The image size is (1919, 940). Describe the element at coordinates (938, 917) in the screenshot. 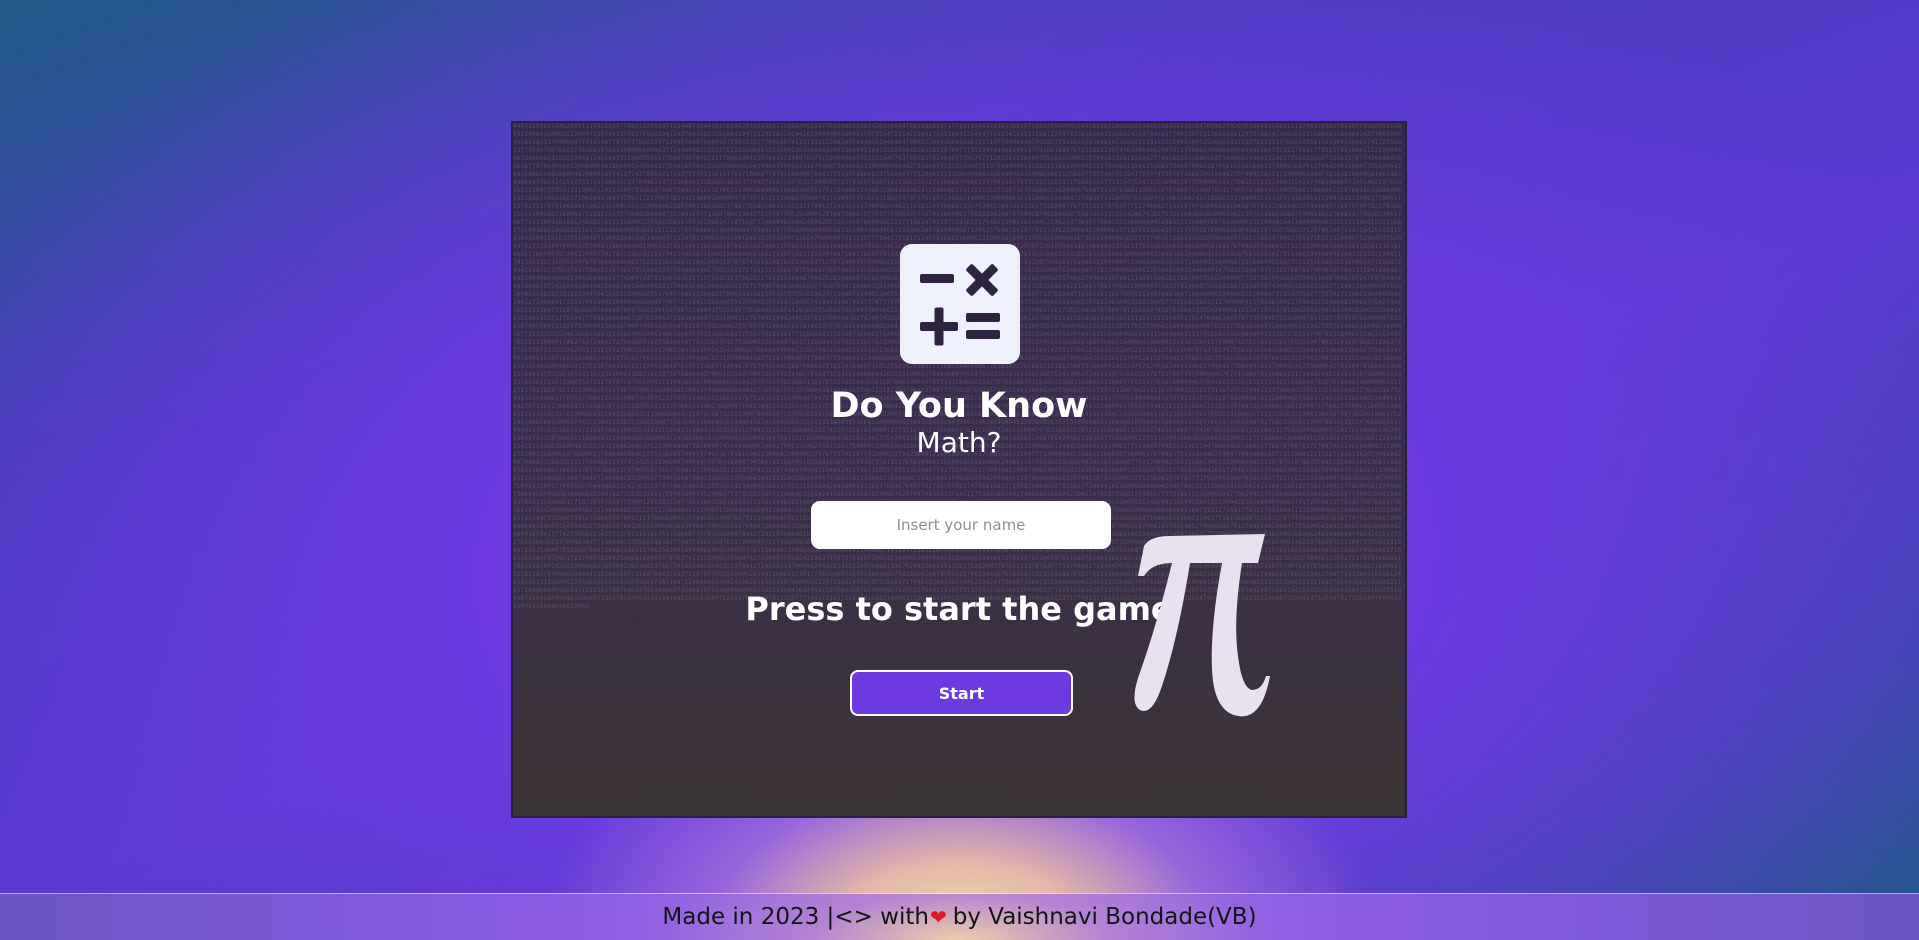

I see `heart-icon: ❤` at that location.